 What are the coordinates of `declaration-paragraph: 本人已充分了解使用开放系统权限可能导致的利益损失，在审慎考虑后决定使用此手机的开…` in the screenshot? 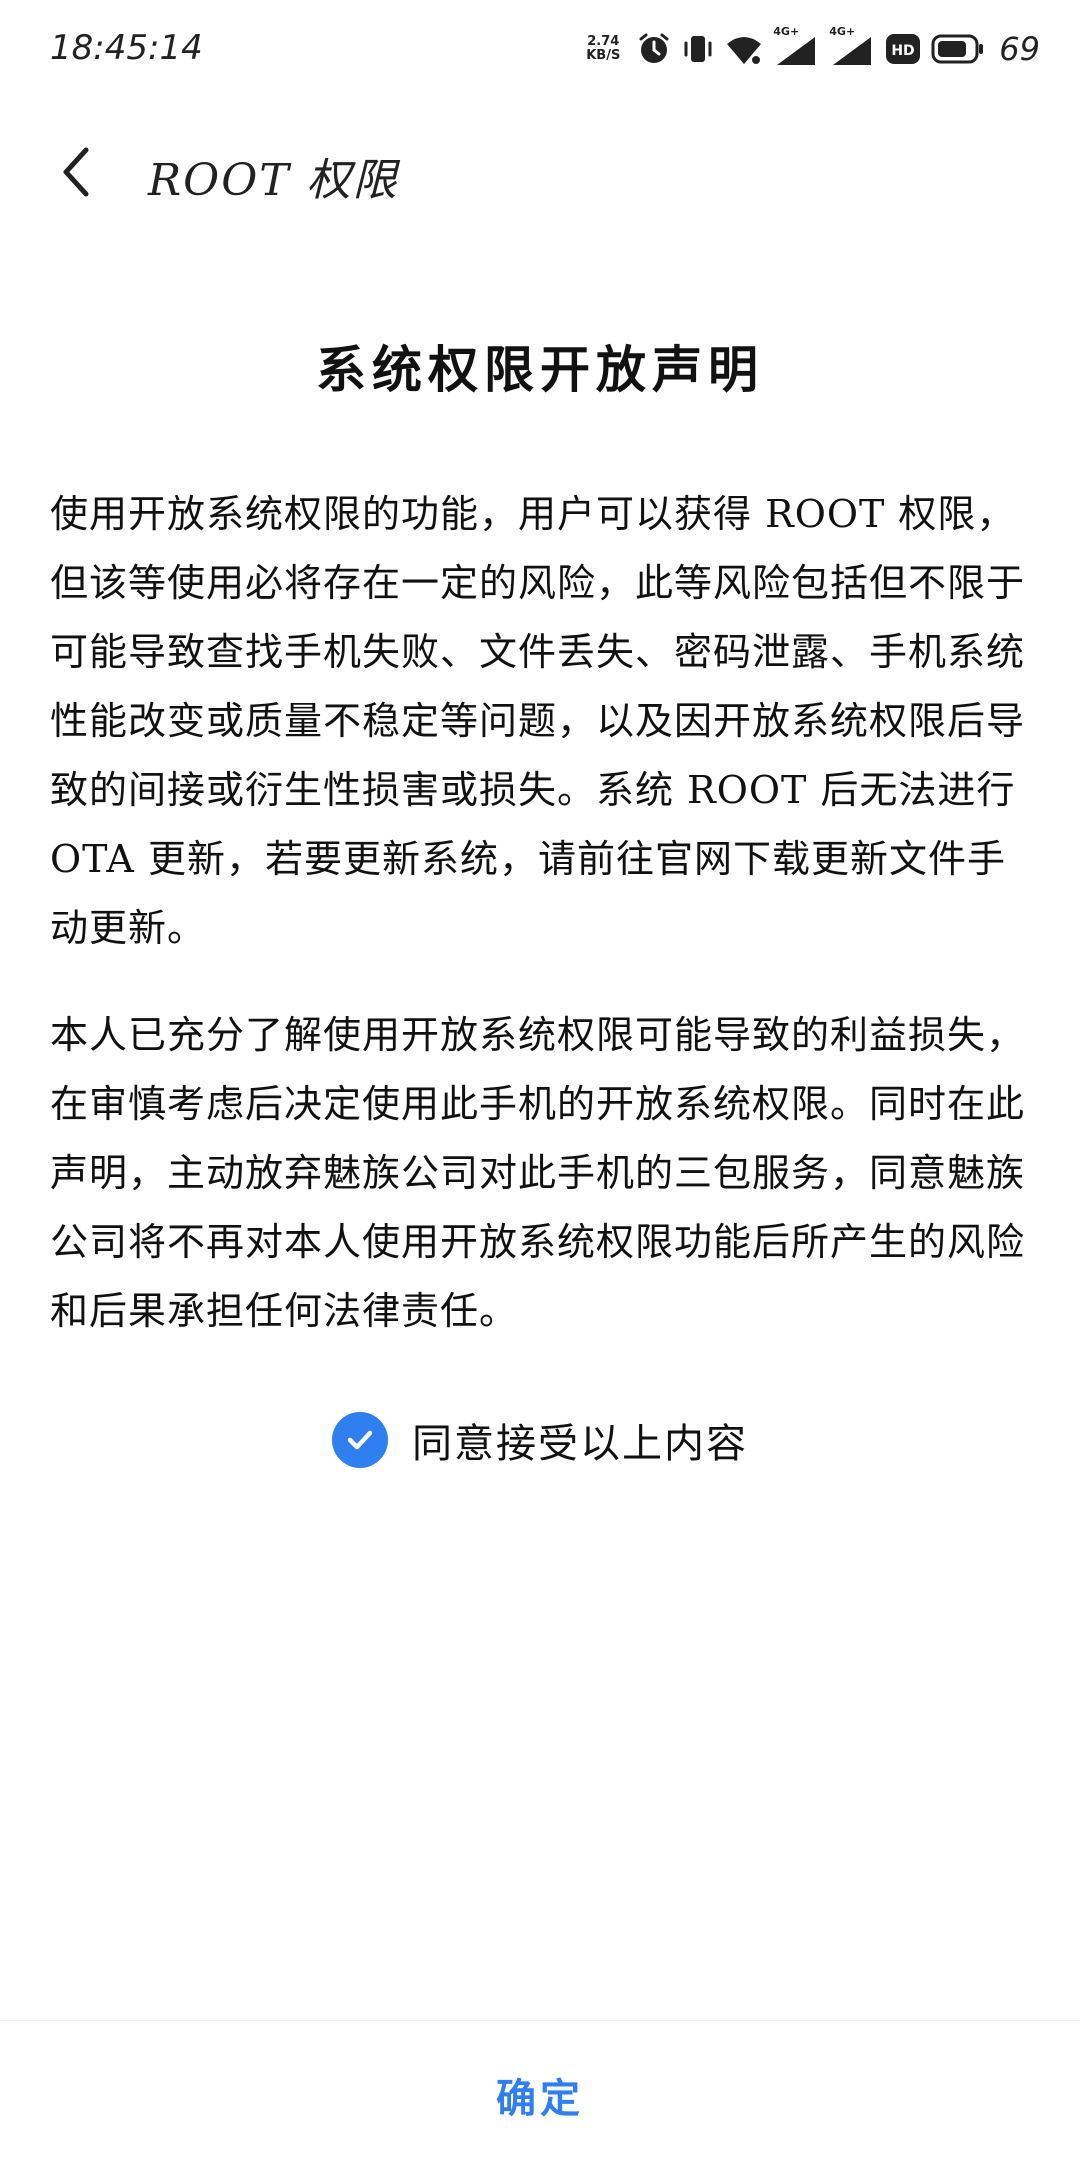 It's located at (538, 1173).